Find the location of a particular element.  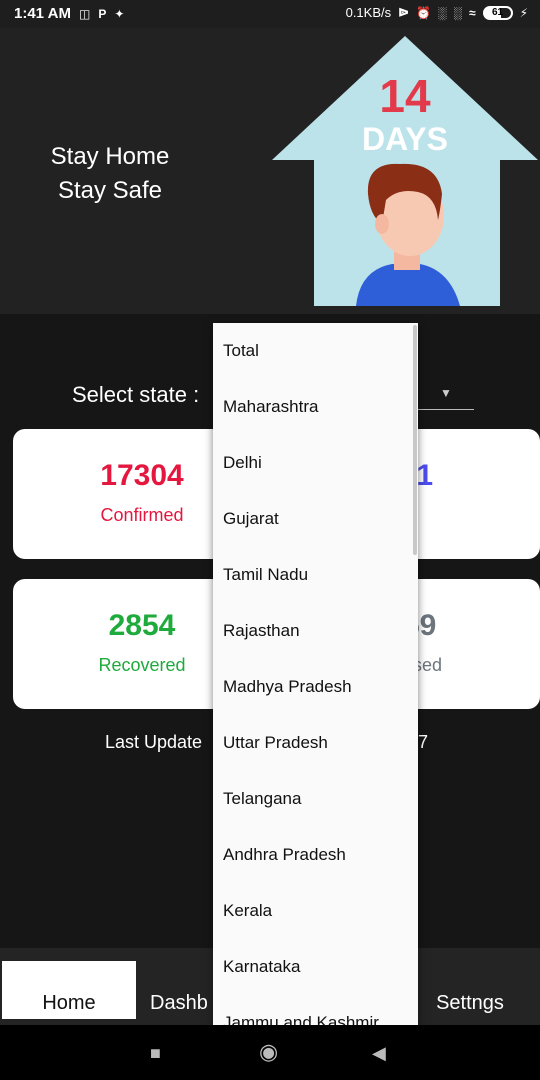

last-update-value: 7 is located at coordinates (423, 742).